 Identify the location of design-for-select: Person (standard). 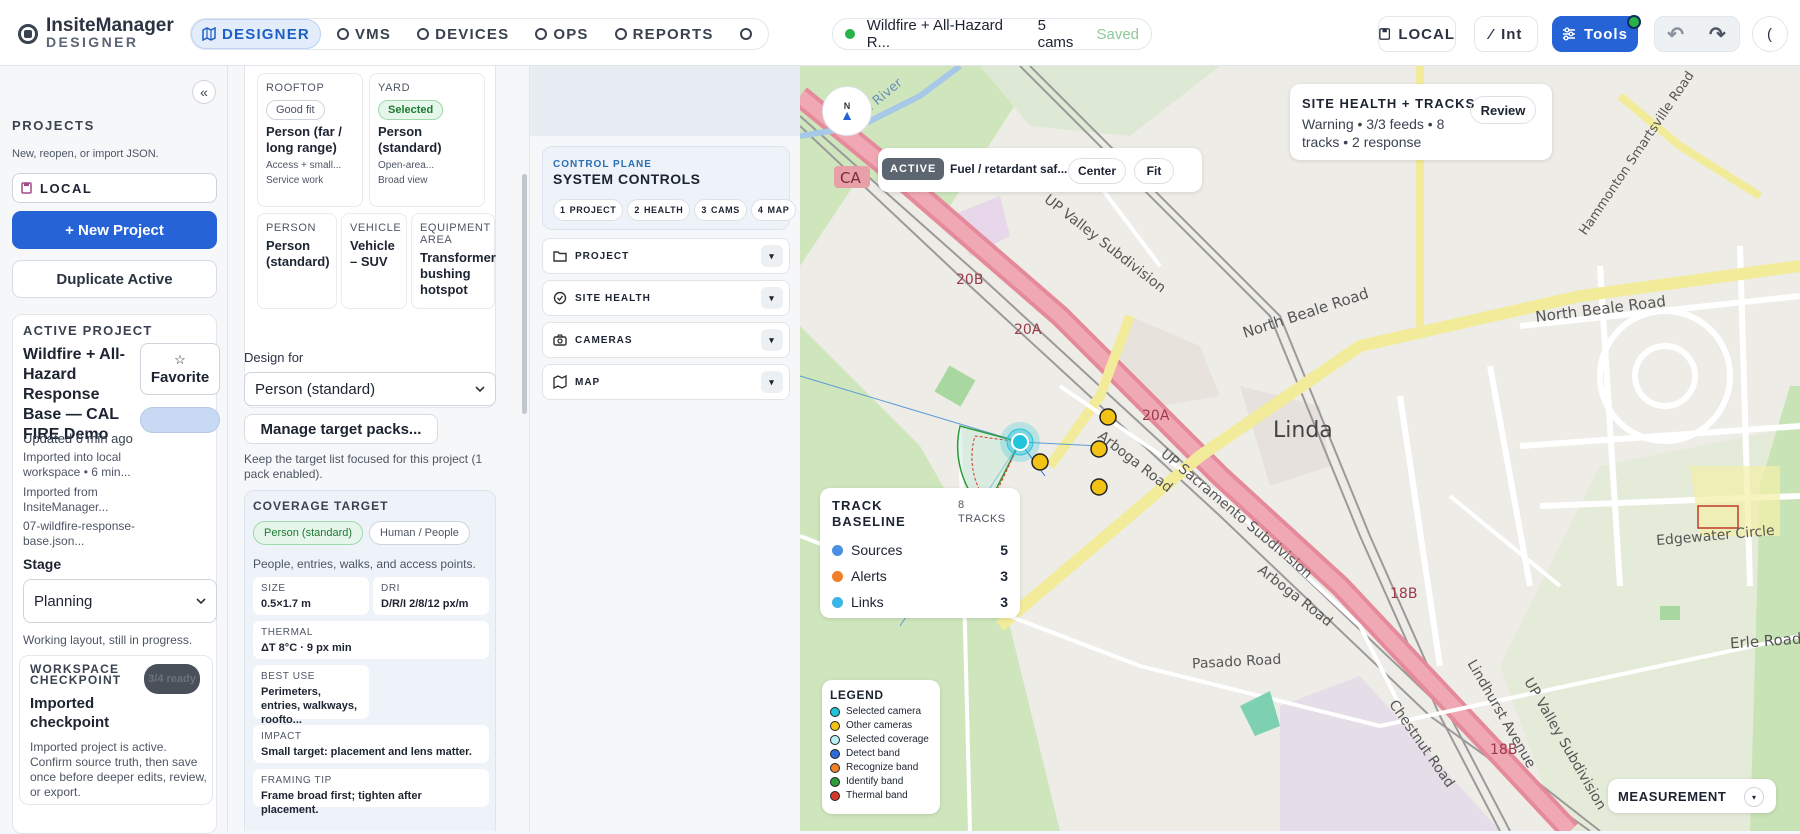
(370, 389).